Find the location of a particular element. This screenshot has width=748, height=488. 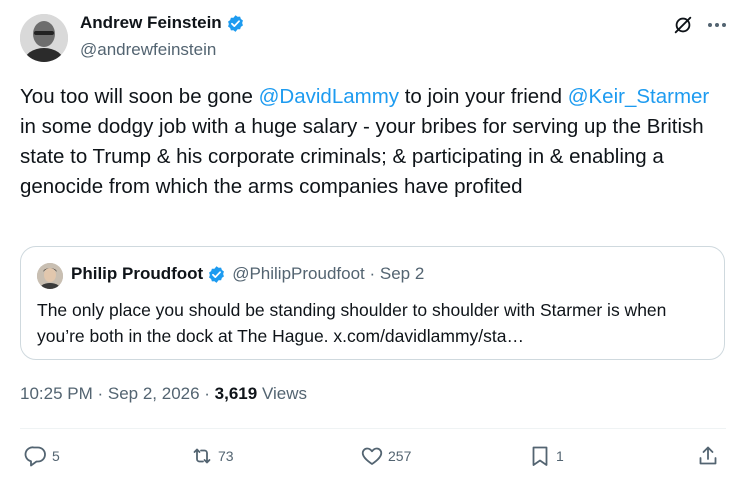

reply-icon is located at coordinates (35, 456).